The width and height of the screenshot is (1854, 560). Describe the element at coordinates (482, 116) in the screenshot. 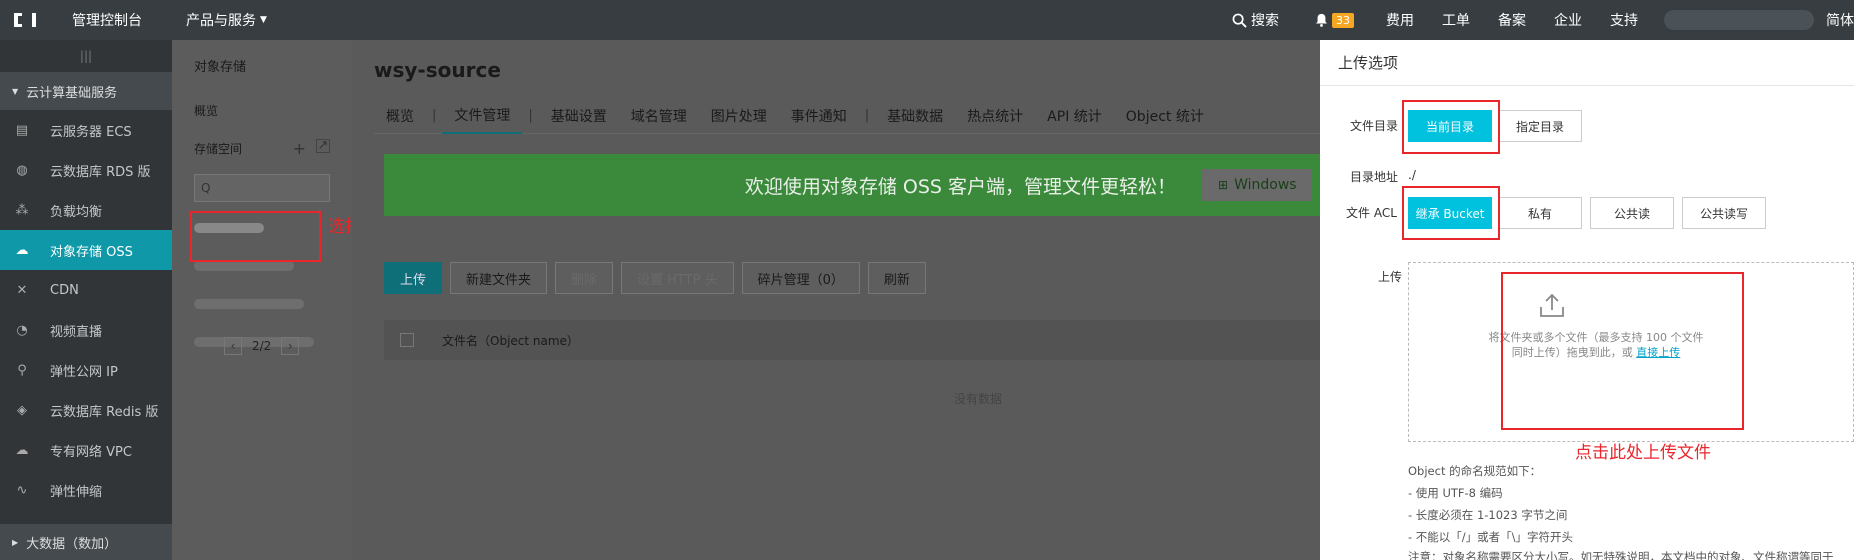

I see `tab-file-management: 文件管理` at that location.